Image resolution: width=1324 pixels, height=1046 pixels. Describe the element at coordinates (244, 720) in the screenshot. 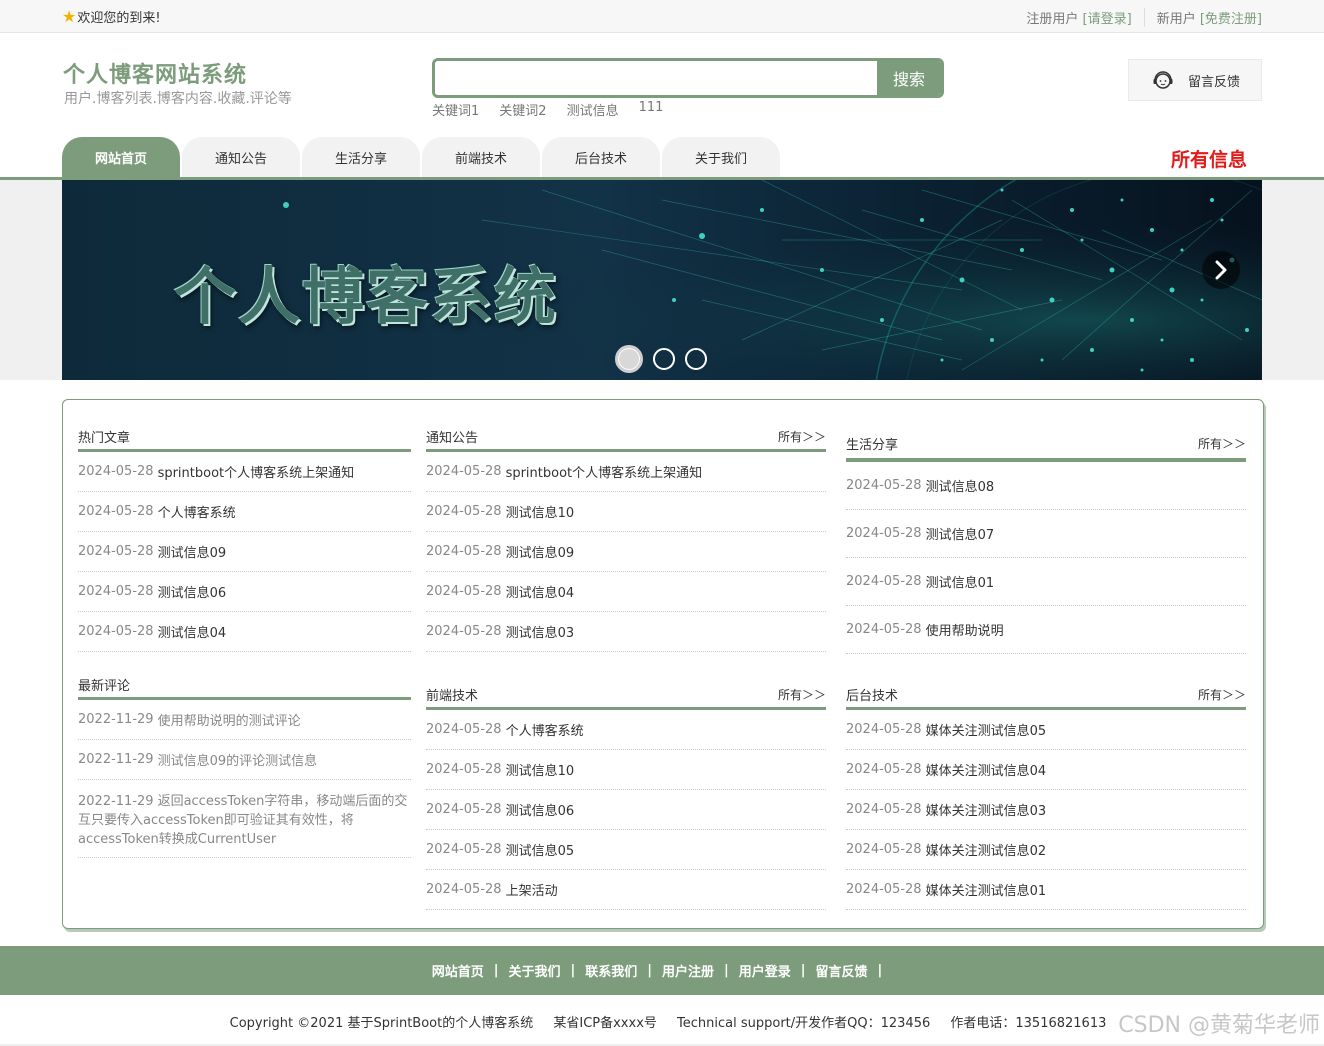

I see `comment-item: 2022-11-29 使用帮助说明的测试评论` at that location.